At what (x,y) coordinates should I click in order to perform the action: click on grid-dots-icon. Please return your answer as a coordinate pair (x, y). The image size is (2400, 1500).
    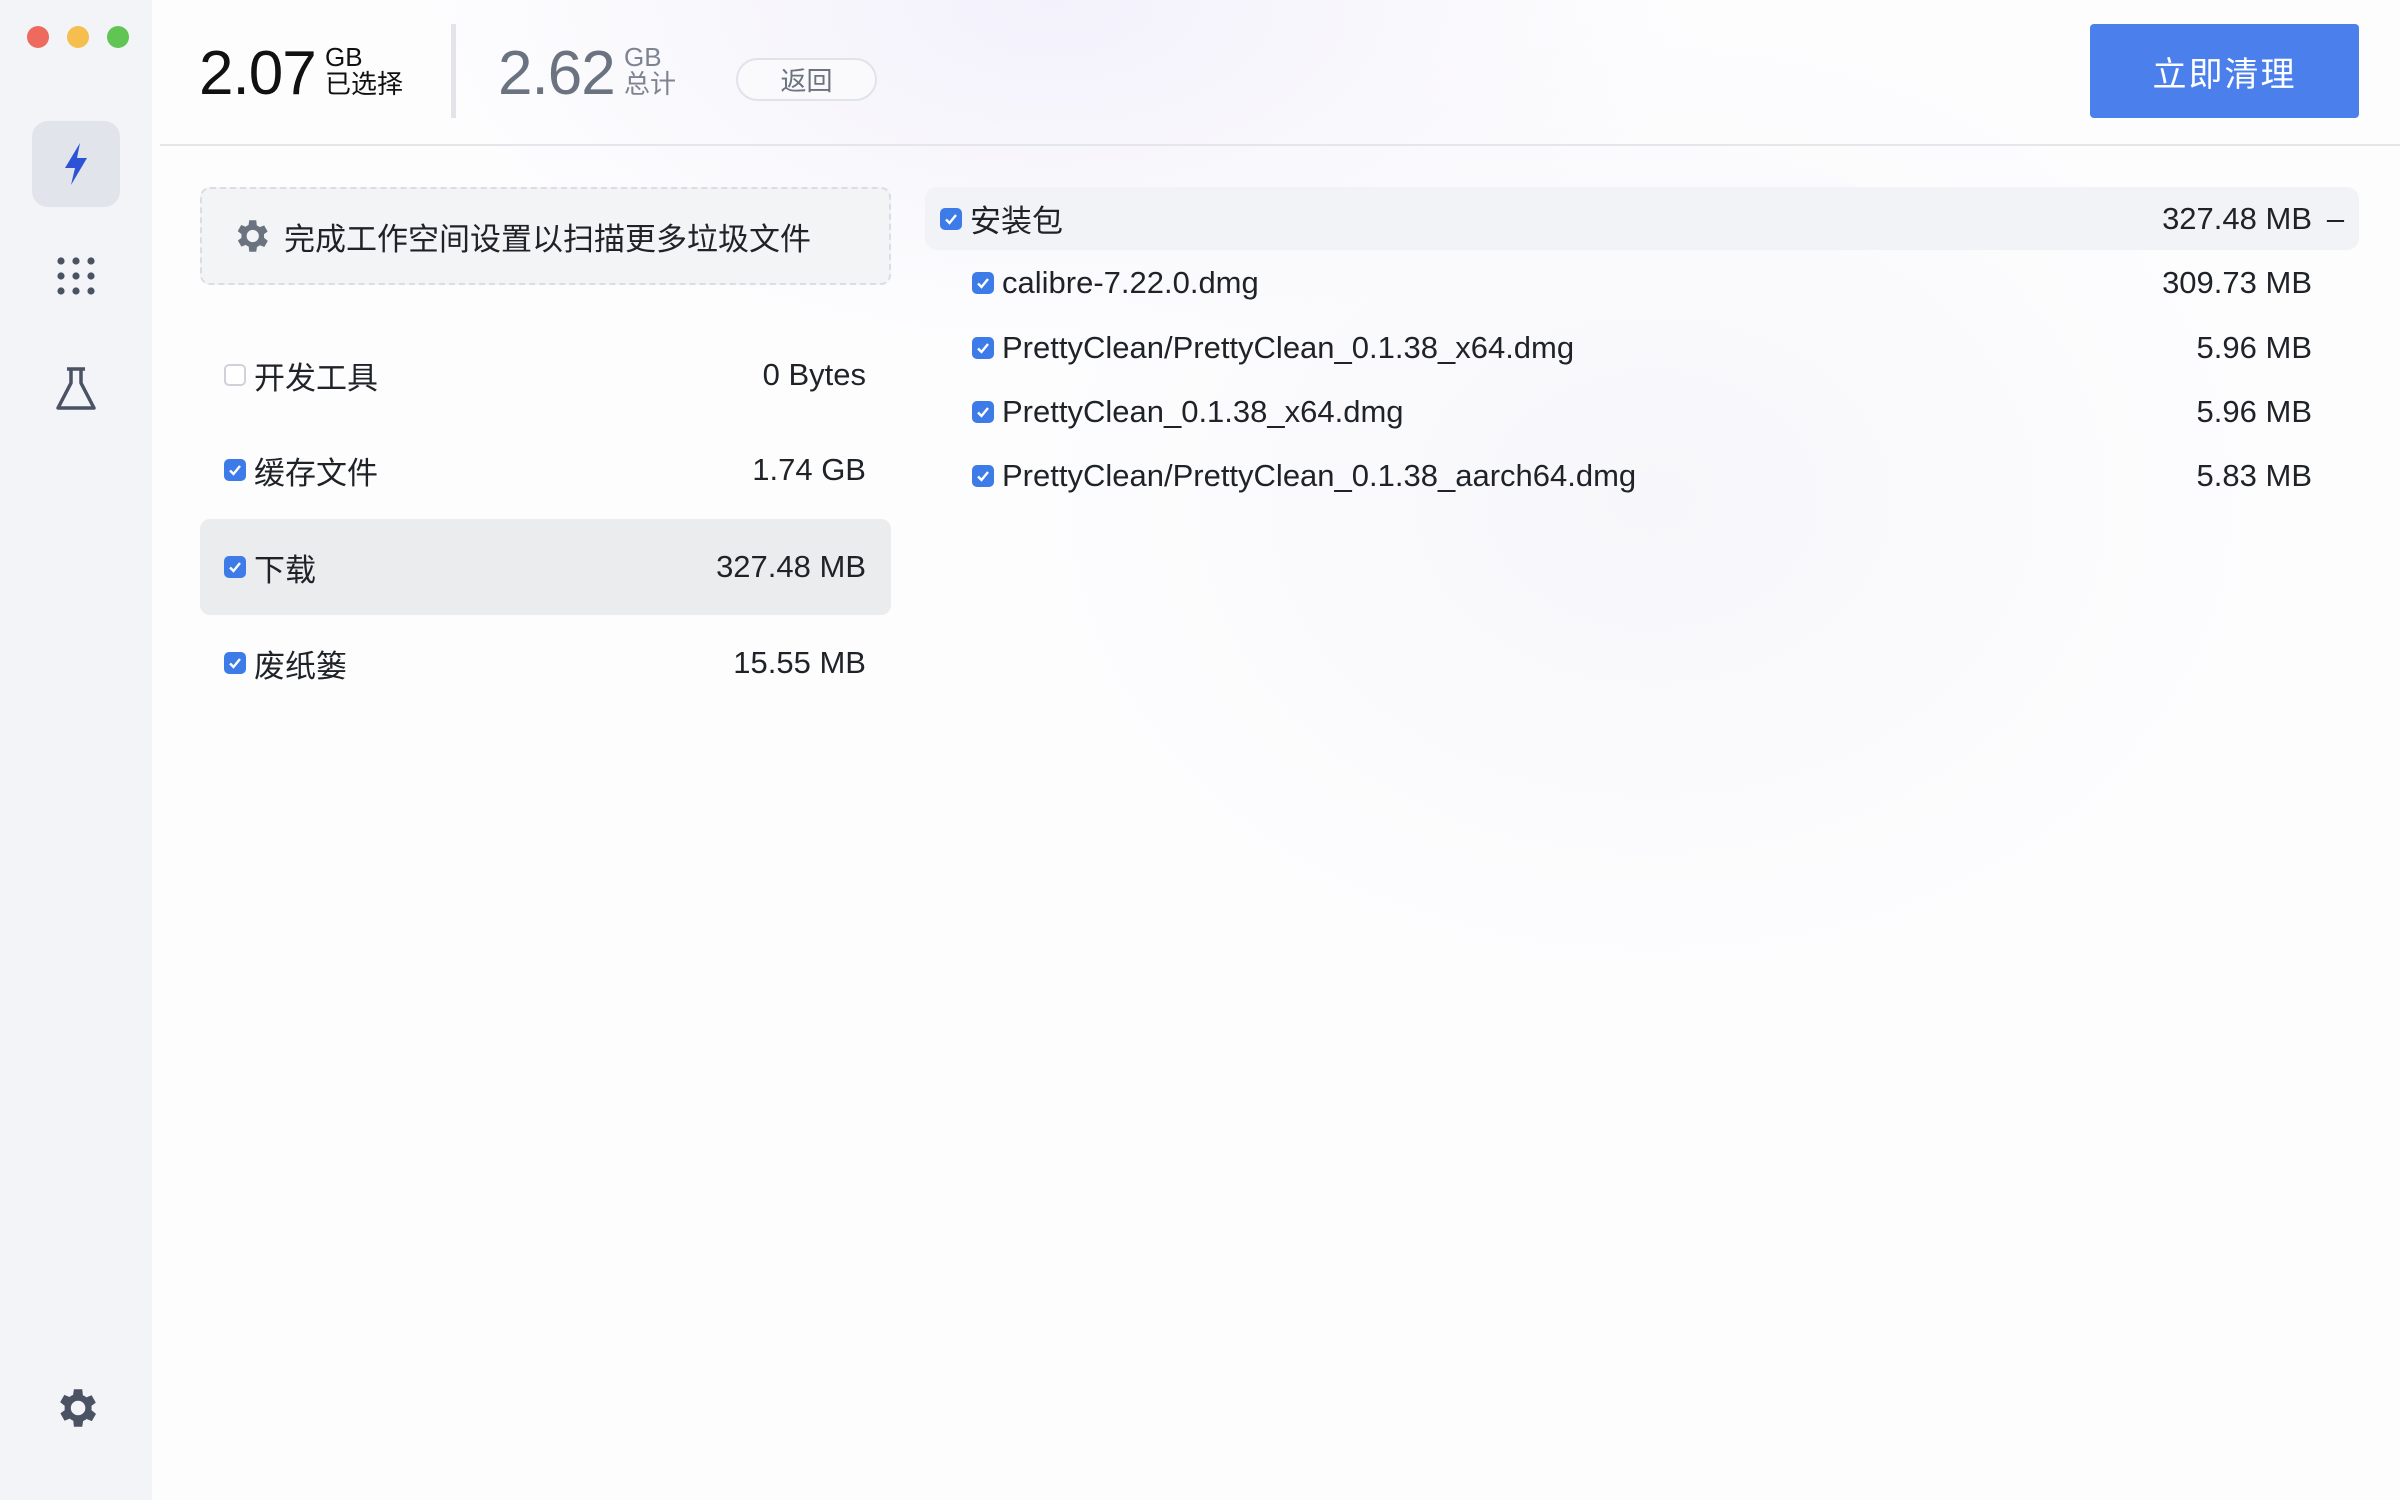
    Looking at the image, I should click on (76, 276).